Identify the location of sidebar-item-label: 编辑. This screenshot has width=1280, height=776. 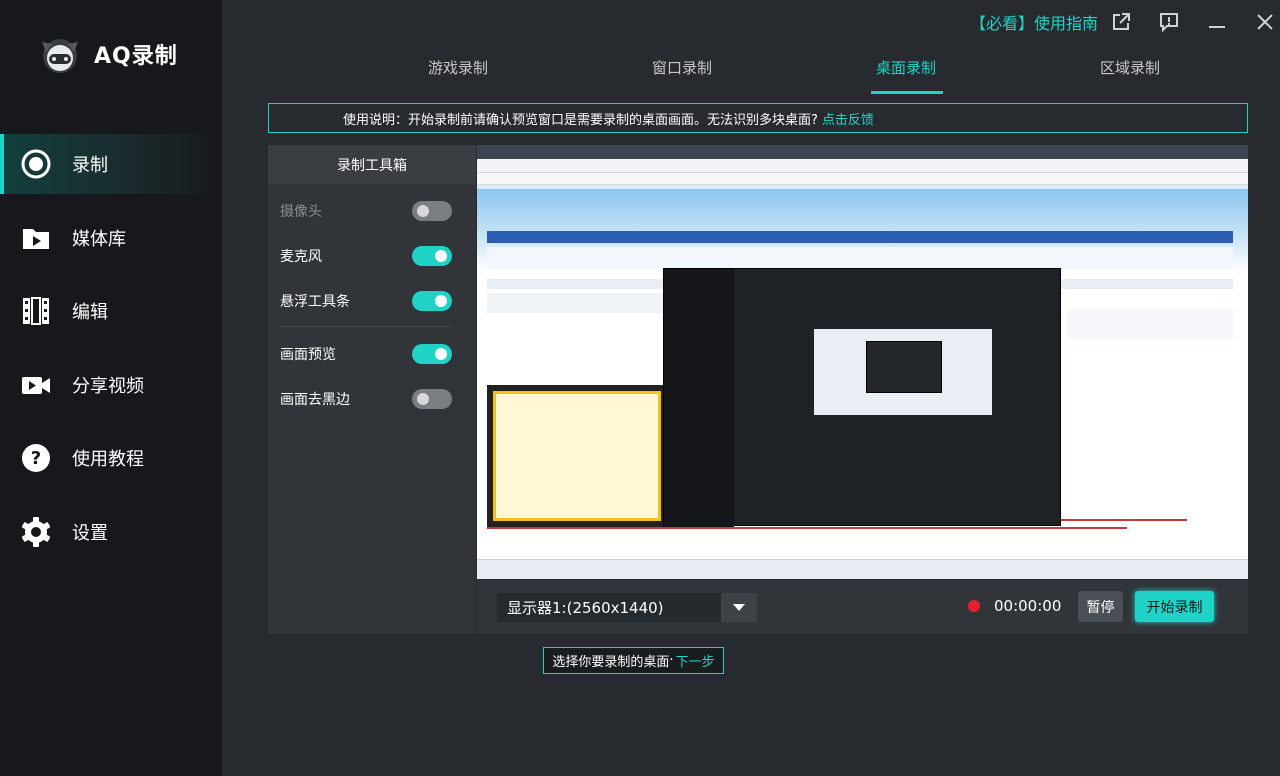
(90, 312).